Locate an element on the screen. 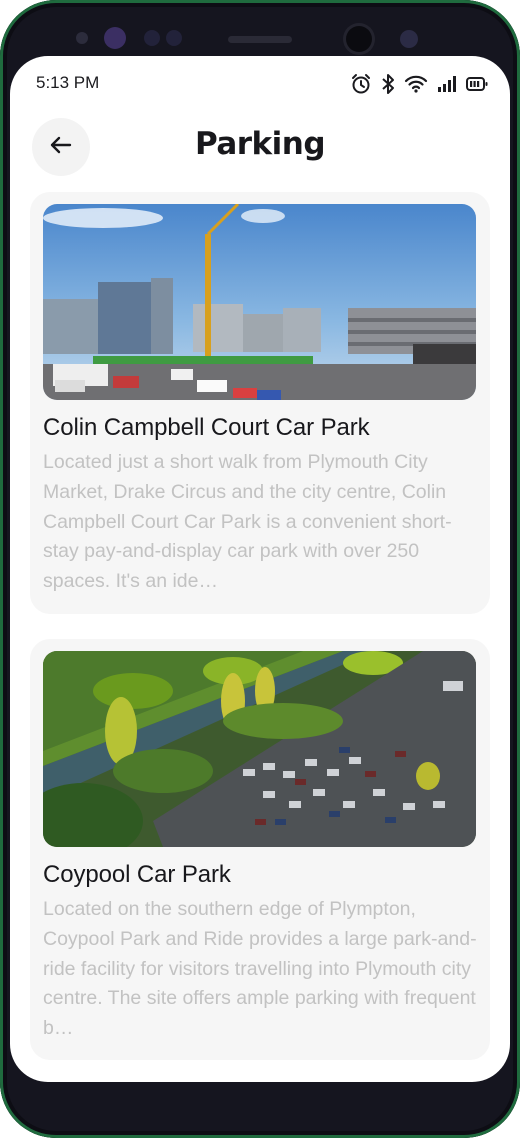 The image size is (520, 1138). alarm-icon is located at coordinates (361, 84).